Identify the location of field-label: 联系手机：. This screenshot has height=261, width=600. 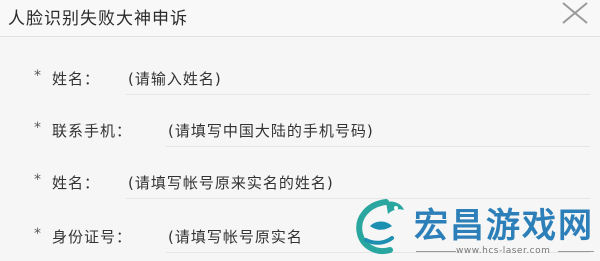
(92, 131).